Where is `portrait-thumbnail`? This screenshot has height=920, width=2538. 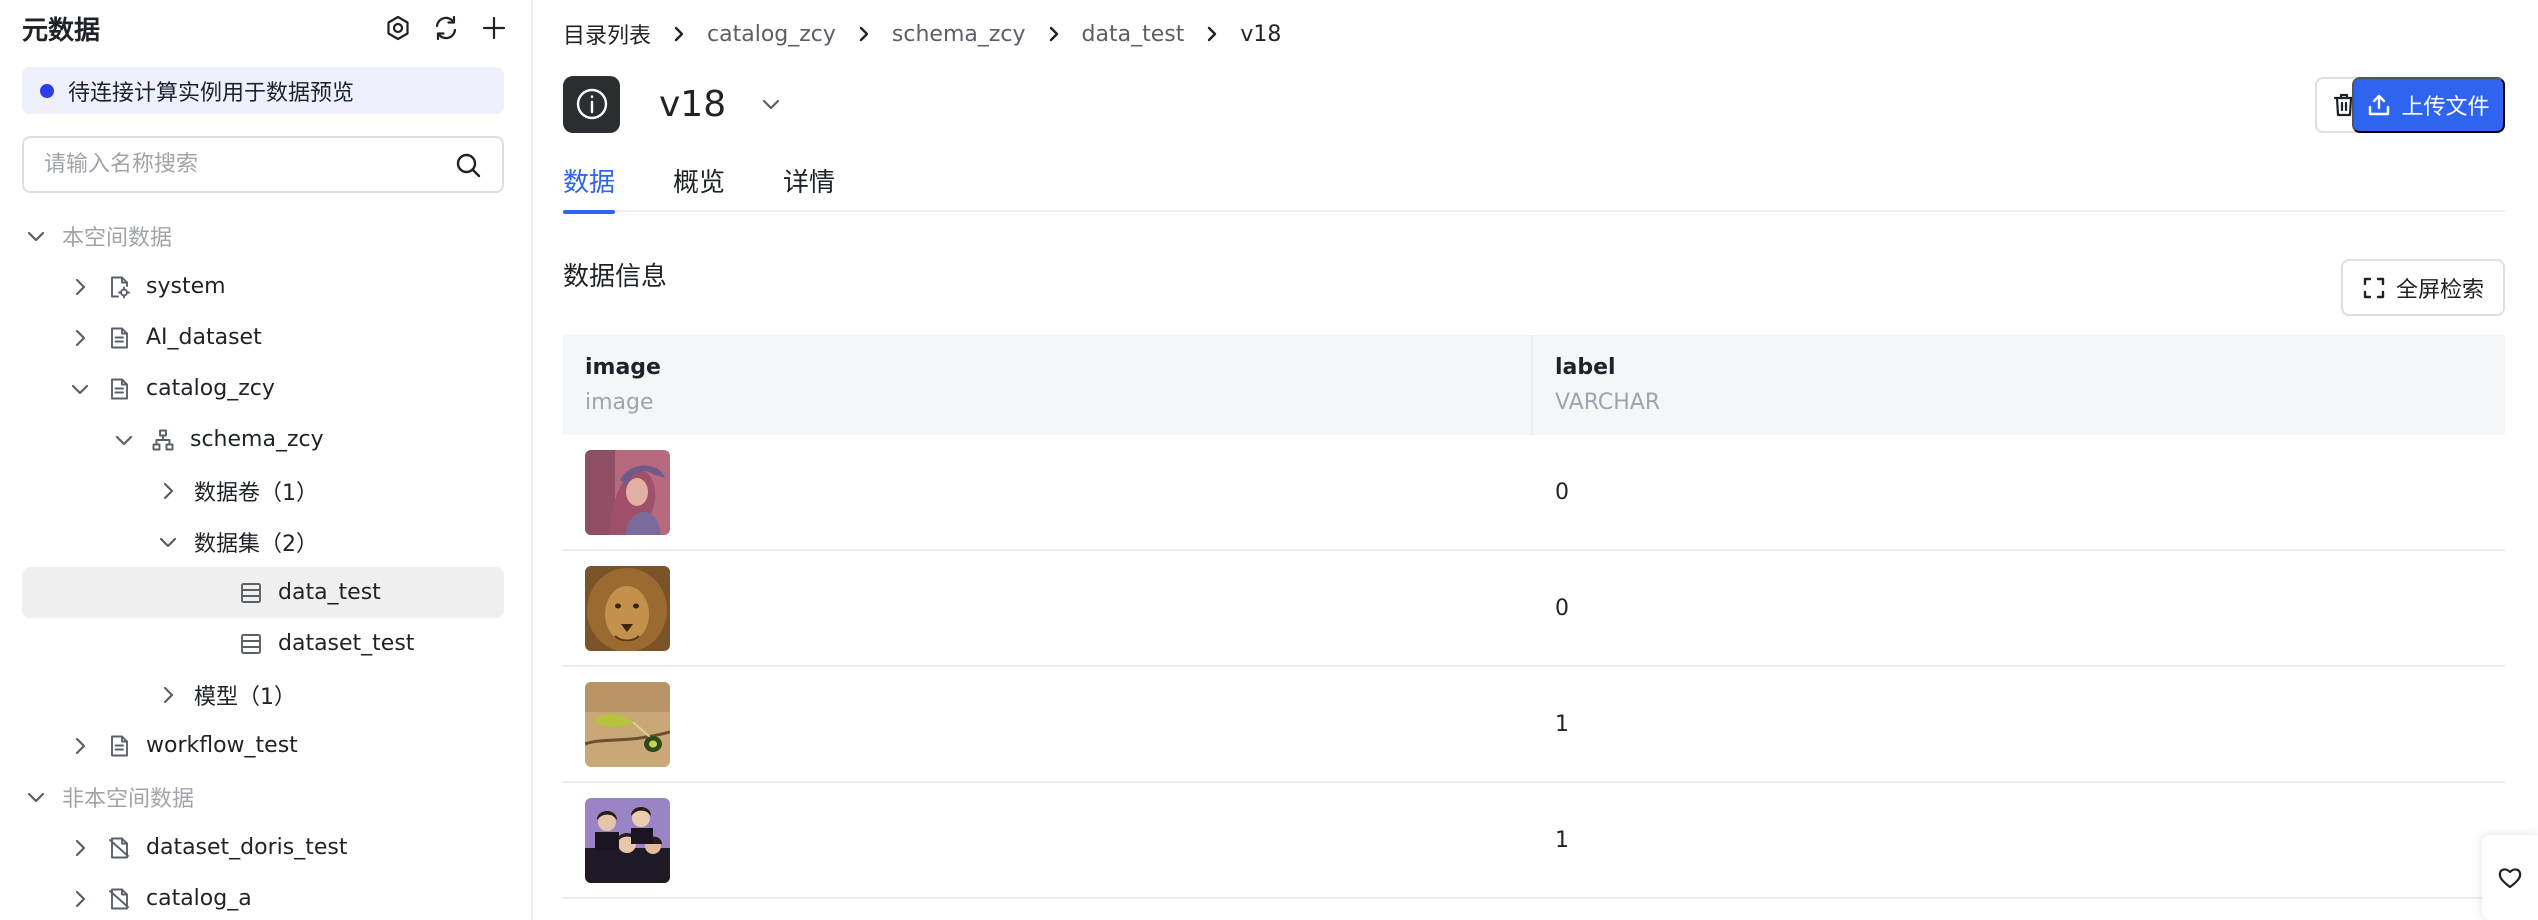
portrait-thumbnail is located at coordinates (627, 492).